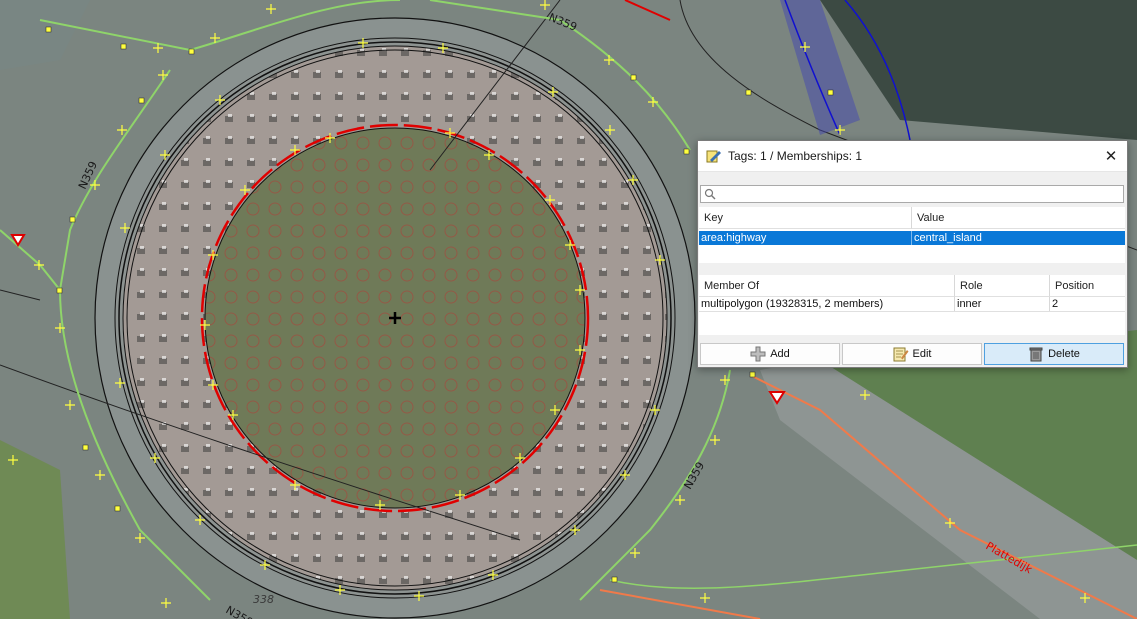 The width and height of the screenshot is (1137, 619). Describe the element at coordinates (1036, 354) in the screenshot. I see `trash-icon` at that location.